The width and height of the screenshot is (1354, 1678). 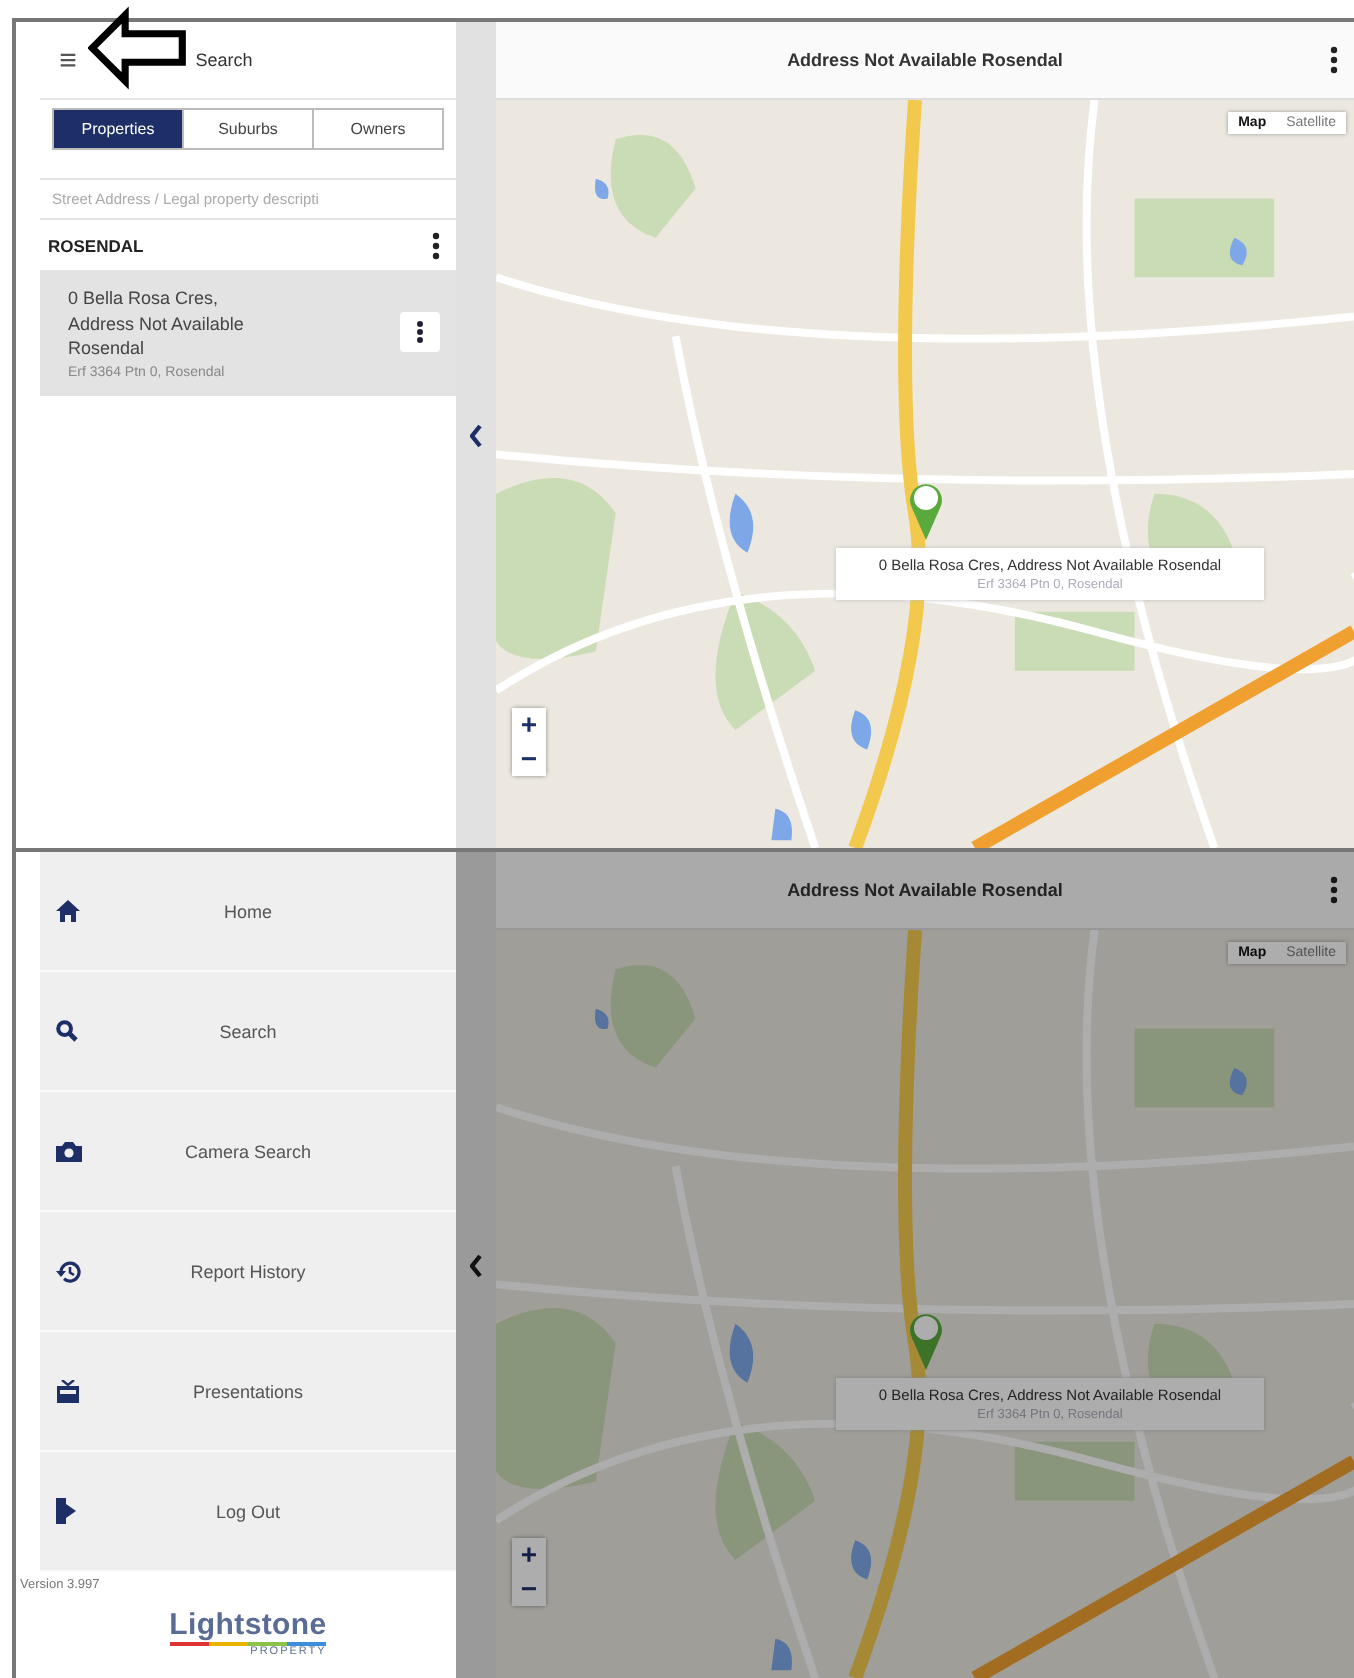 What do you see at coordinates (224, 60) in the screenshot?
I see `screen-title: Search` at bounding box center [224, 60].